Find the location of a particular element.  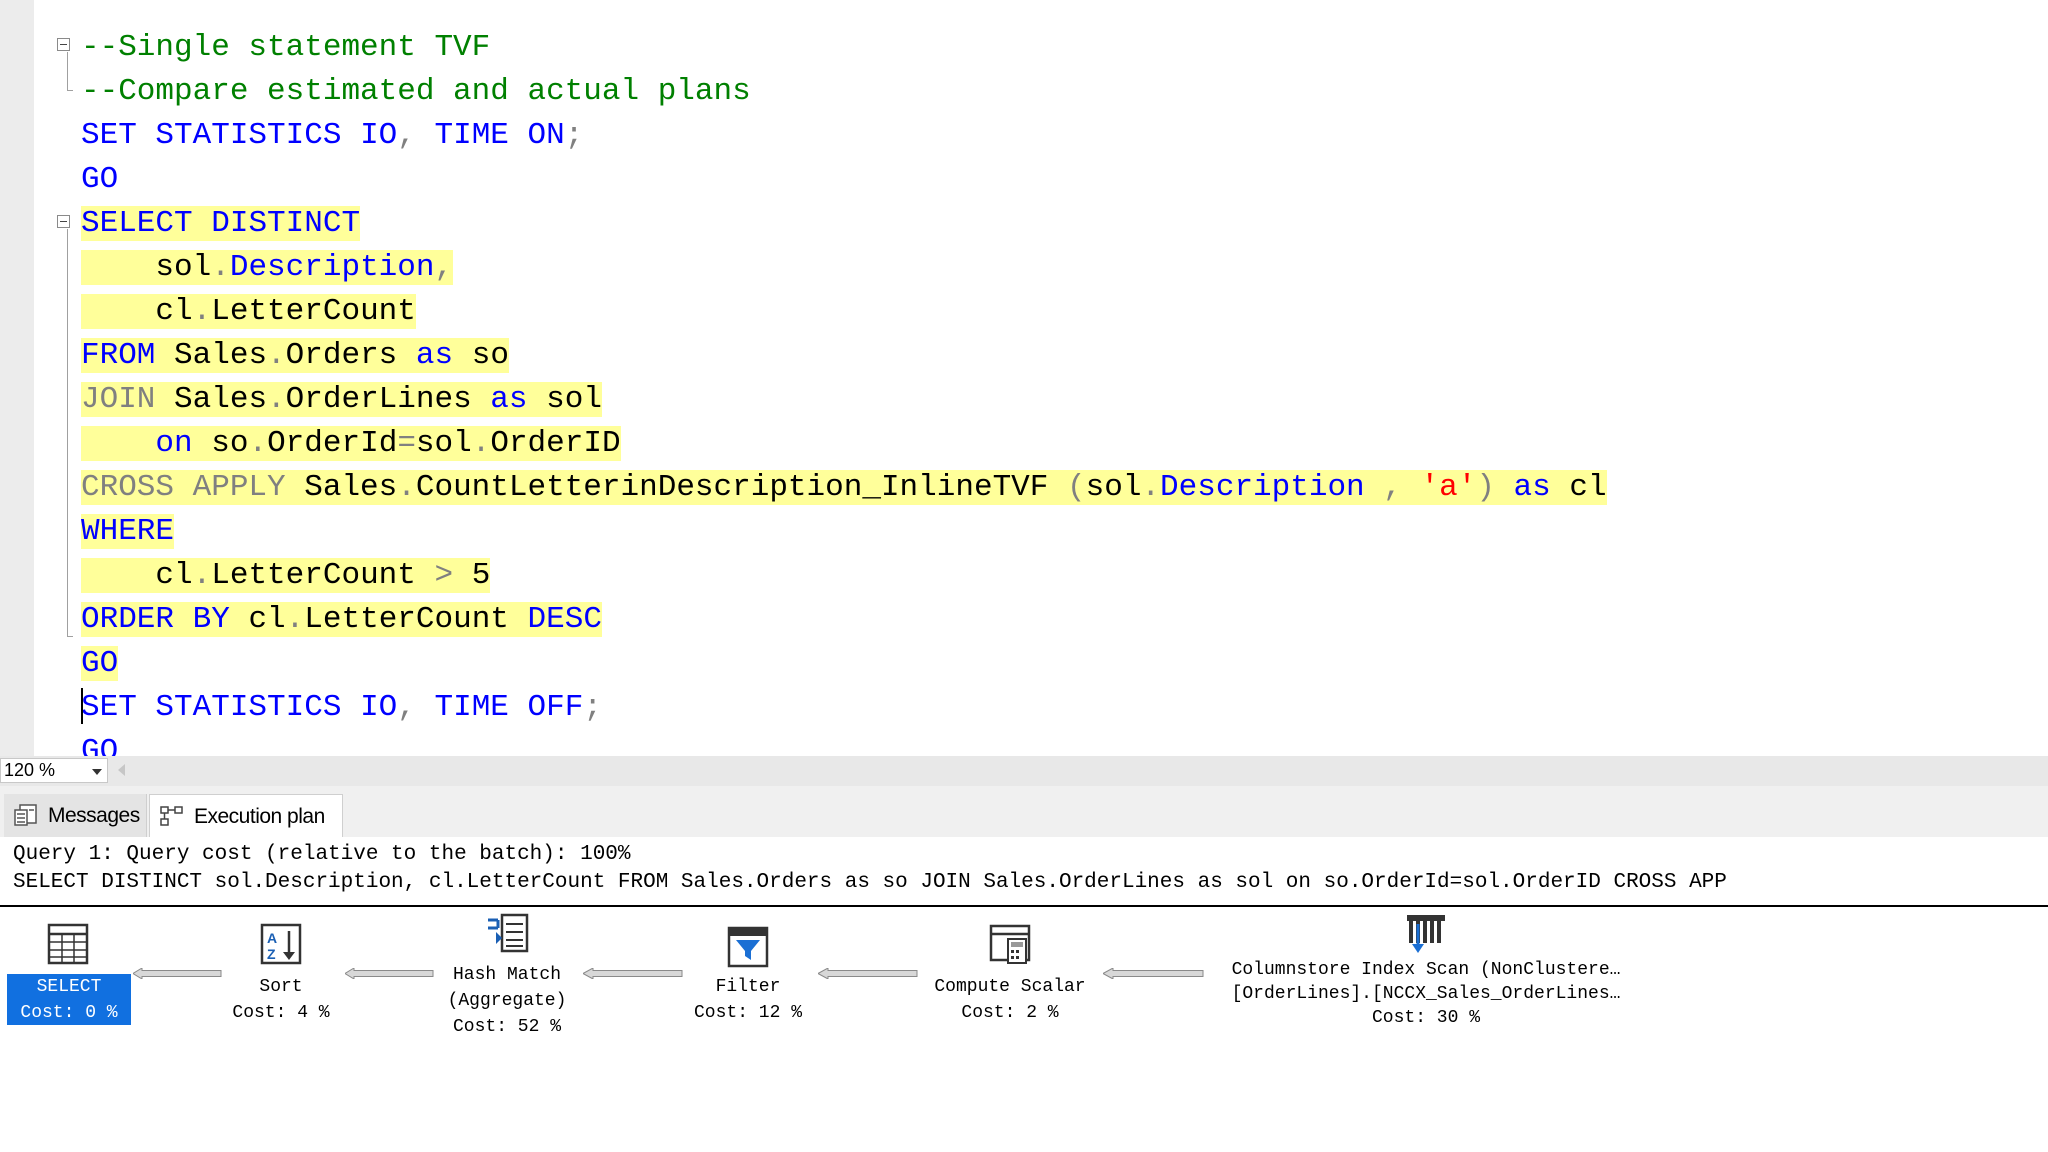

code-line-3: SET STATISTICS IO, TIME ON; is located at coordinates (332, 136).